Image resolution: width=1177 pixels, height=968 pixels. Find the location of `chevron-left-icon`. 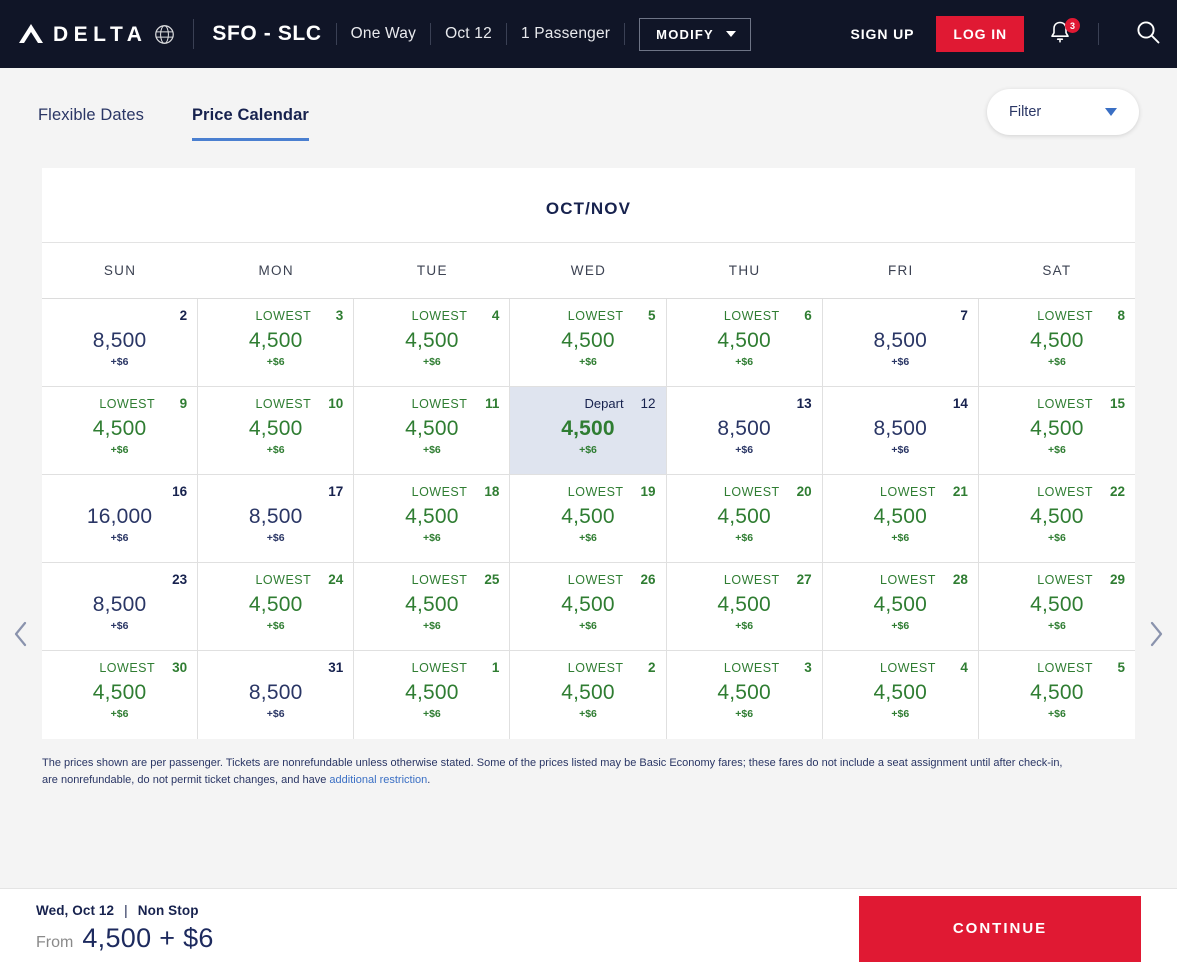

chevron-left-icon is located at coordinates (20, 634).